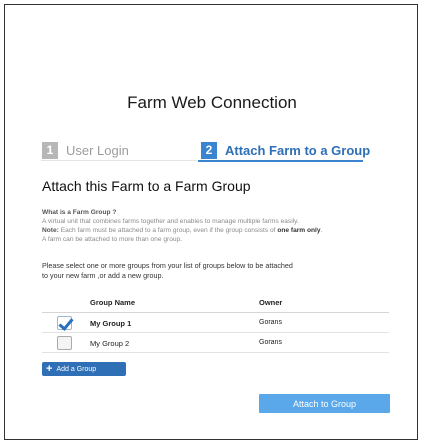 The width and height of the screenshot is (422, 444). I want to click on group-checkbox, so click(64, 343).